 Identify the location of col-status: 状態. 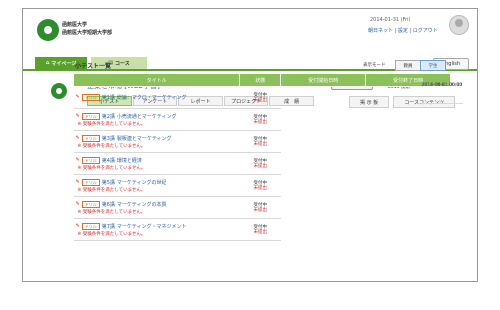
(260, 80).